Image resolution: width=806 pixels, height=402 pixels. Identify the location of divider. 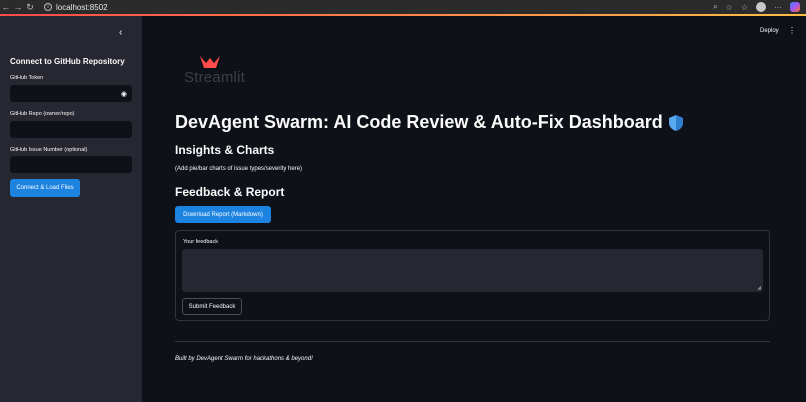
(472, 341).